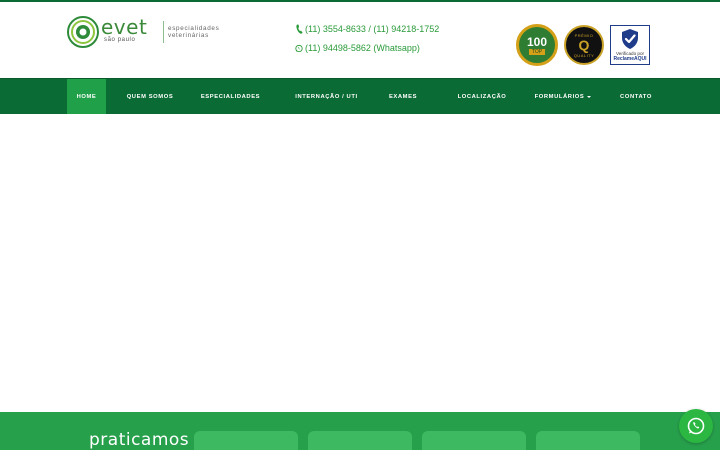 This screenshot has width=720, height=450. What do you see at coordinates (124, 27) in the screenshot?
I see `logo-name: evet` at bounding box center [124, 27].